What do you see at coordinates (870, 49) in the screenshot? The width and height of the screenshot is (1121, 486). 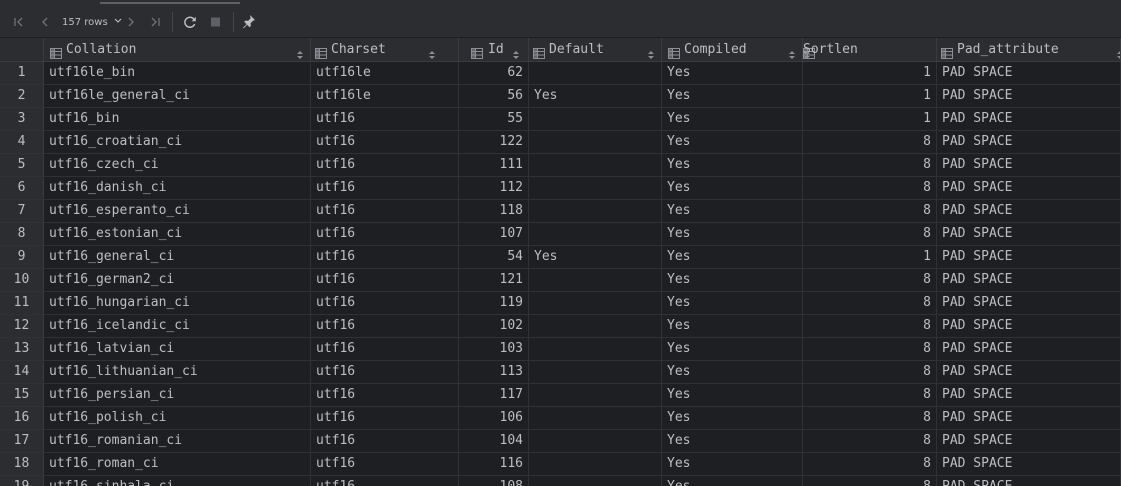 I see `column-header-sortlen: Sortlen` at bounding box center [870, 49].